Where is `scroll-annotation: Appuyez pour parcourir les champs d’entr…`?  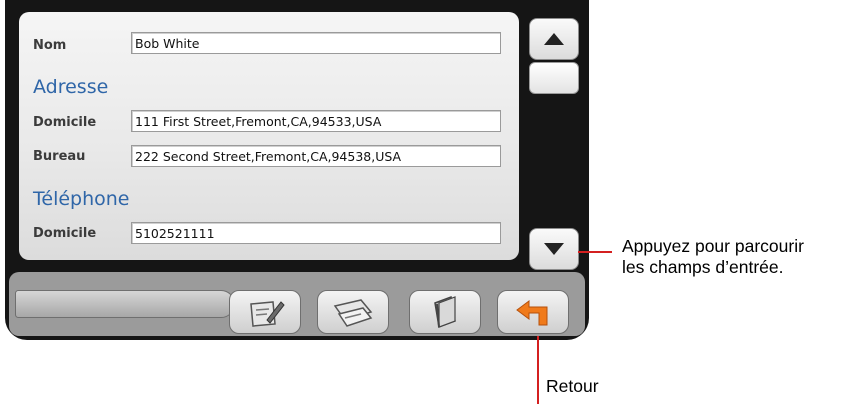 scroll-annotation: Appuyez pour parcourir les champs d’entr… is located at coordinates (713, 257).